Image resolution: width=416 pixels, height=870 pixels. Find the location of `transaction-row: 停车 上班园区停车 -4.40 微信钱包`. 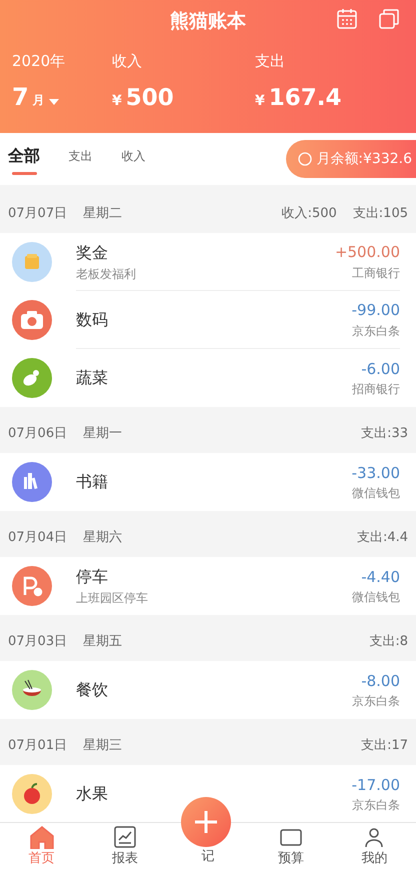

transaction-row: 停车 上班园区停车 -4.40 微信钱包 is located at coordinates (208, 586).